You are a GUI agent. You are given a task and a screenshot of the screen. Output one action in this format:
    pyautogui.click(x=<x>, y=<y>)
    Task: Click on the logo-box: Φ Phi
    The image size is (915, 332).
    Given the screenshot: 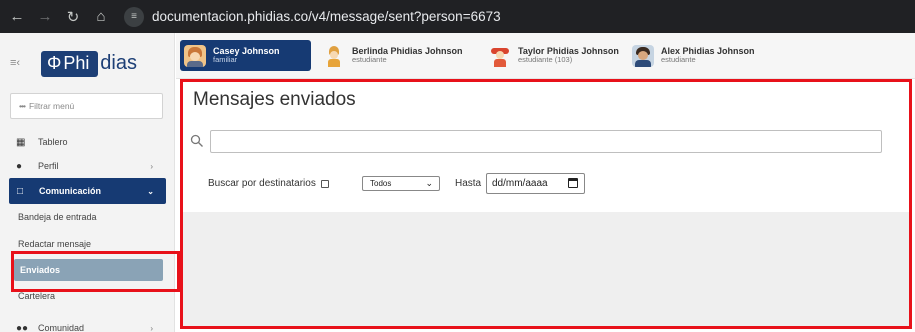 What is the action you would take?
    pyautogui.click(x=70, y=63)
    